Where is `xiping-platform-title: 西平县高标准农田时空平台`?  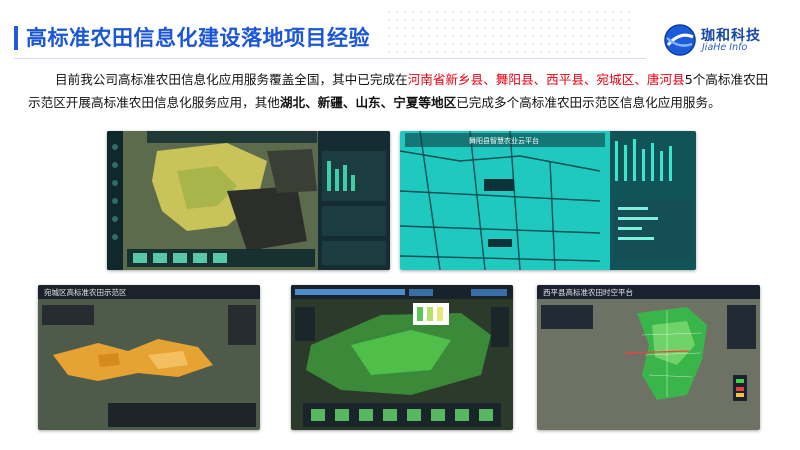
xiping-platform-title: 西平县高标准农田时空平台 is located at coordinates (588, 292).